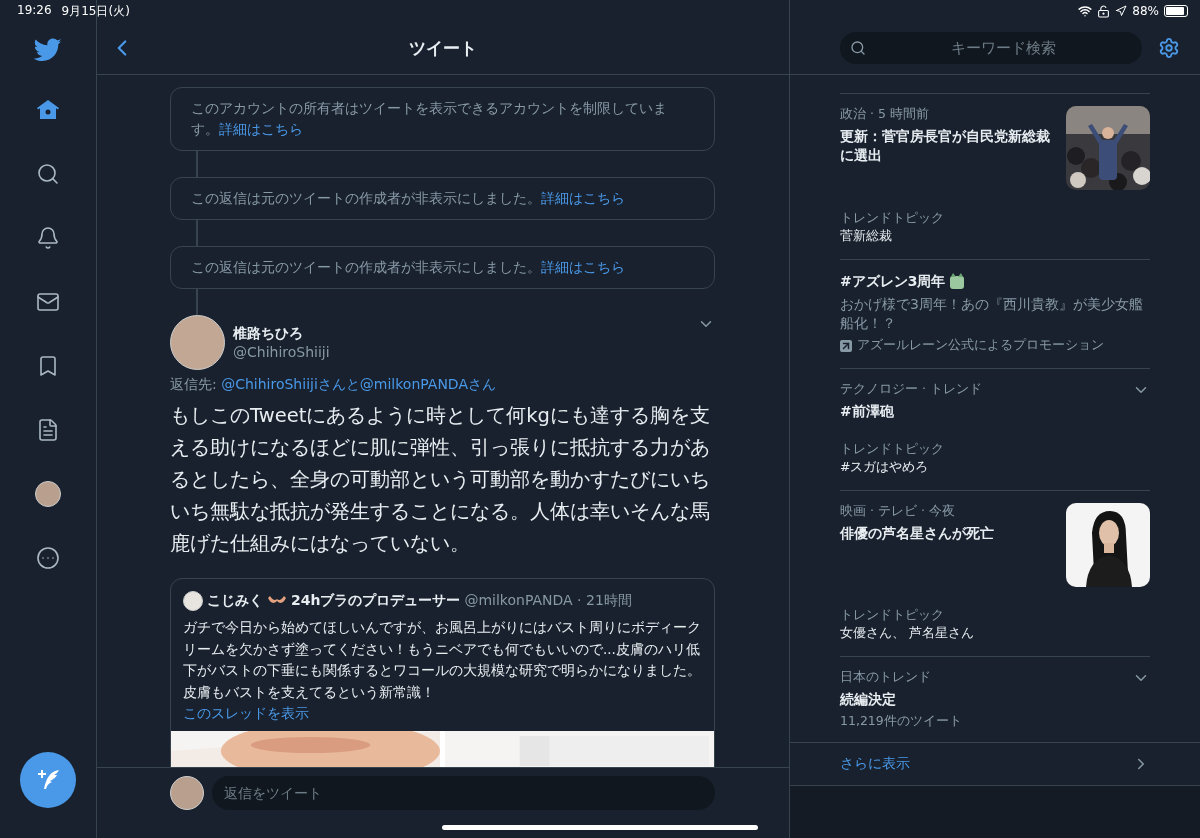 Image resolution: width=1200 pixels, height=838 pixels. Describe the element at coordinates (429, 118) in the screenshot. I see `notice-text: このアカウントの所有者はツイートを表示できるアカウントを制限しています。詳細はこちら` at that location.